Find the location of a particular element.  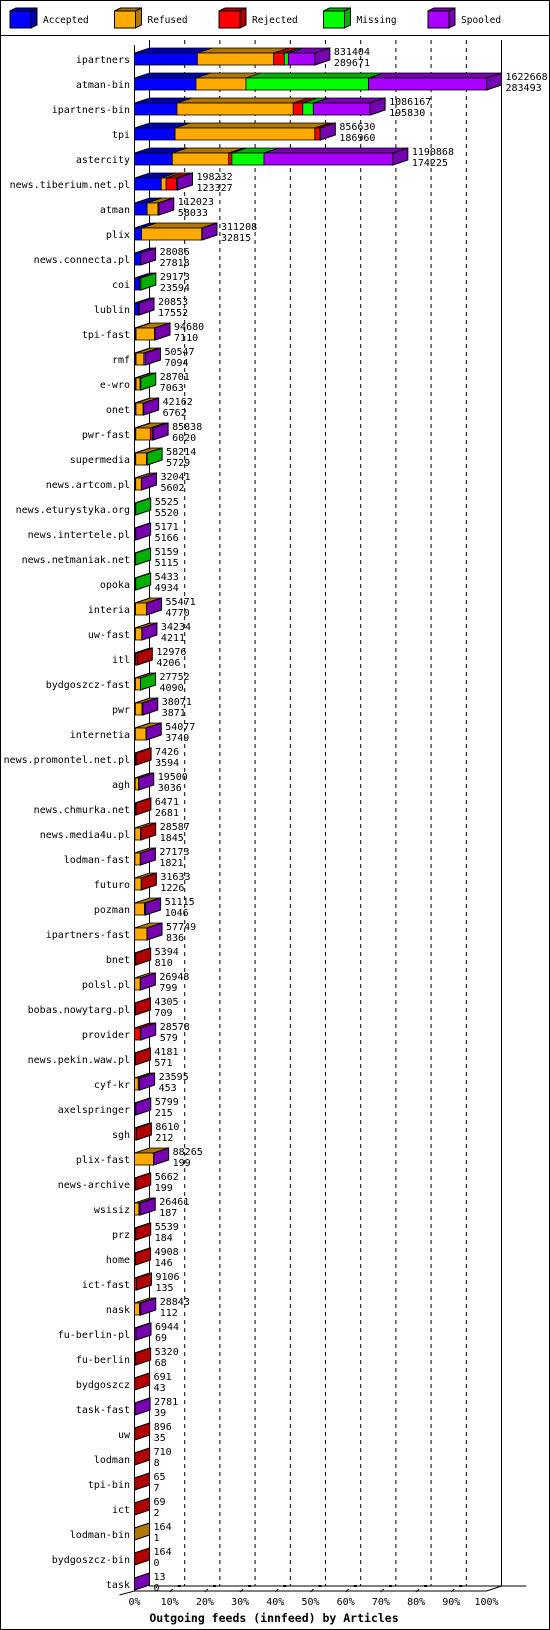

total-value-label: 4908 is located at coordinates (167, 1252).